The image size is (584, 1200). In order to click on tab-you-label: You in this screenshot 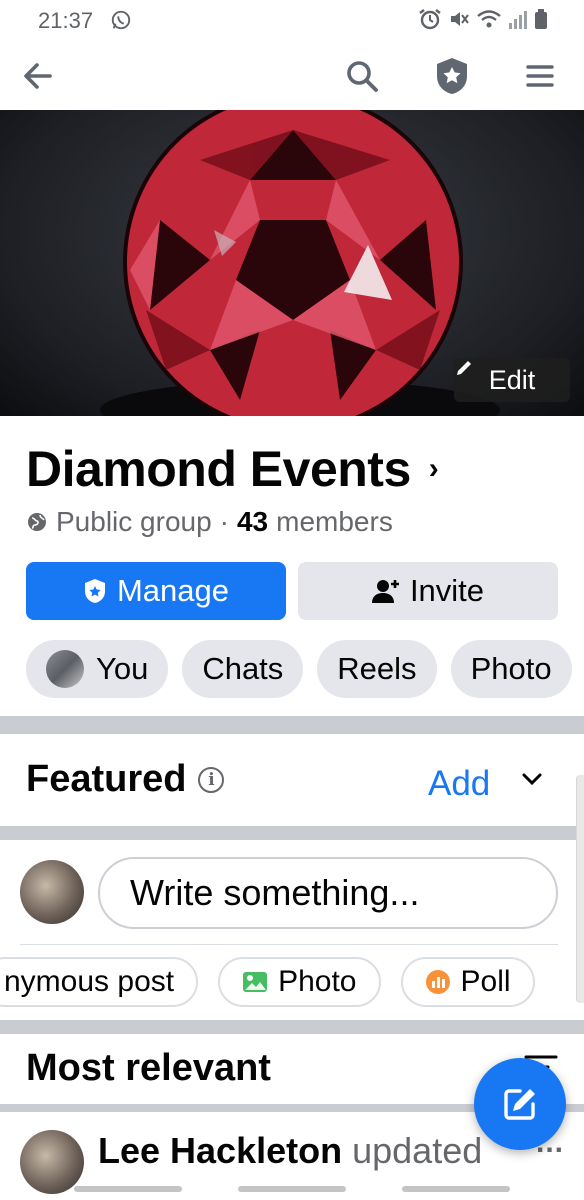, I will do `click(122, 668)`.